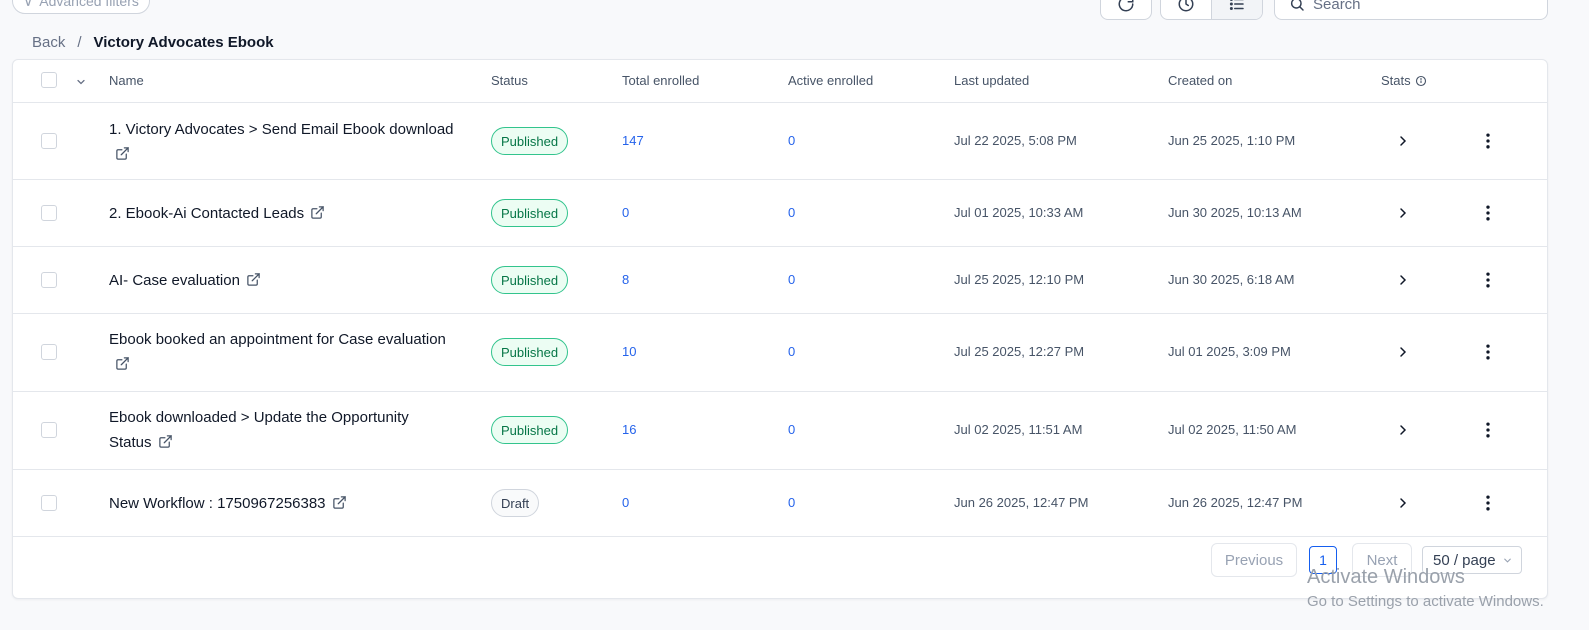 The image size is (1589, 630). Describe the element at coordinates (1015, 140) in the screenshot. I see `last-updated: Jul 22 2025, 5:08 PM` at that location.